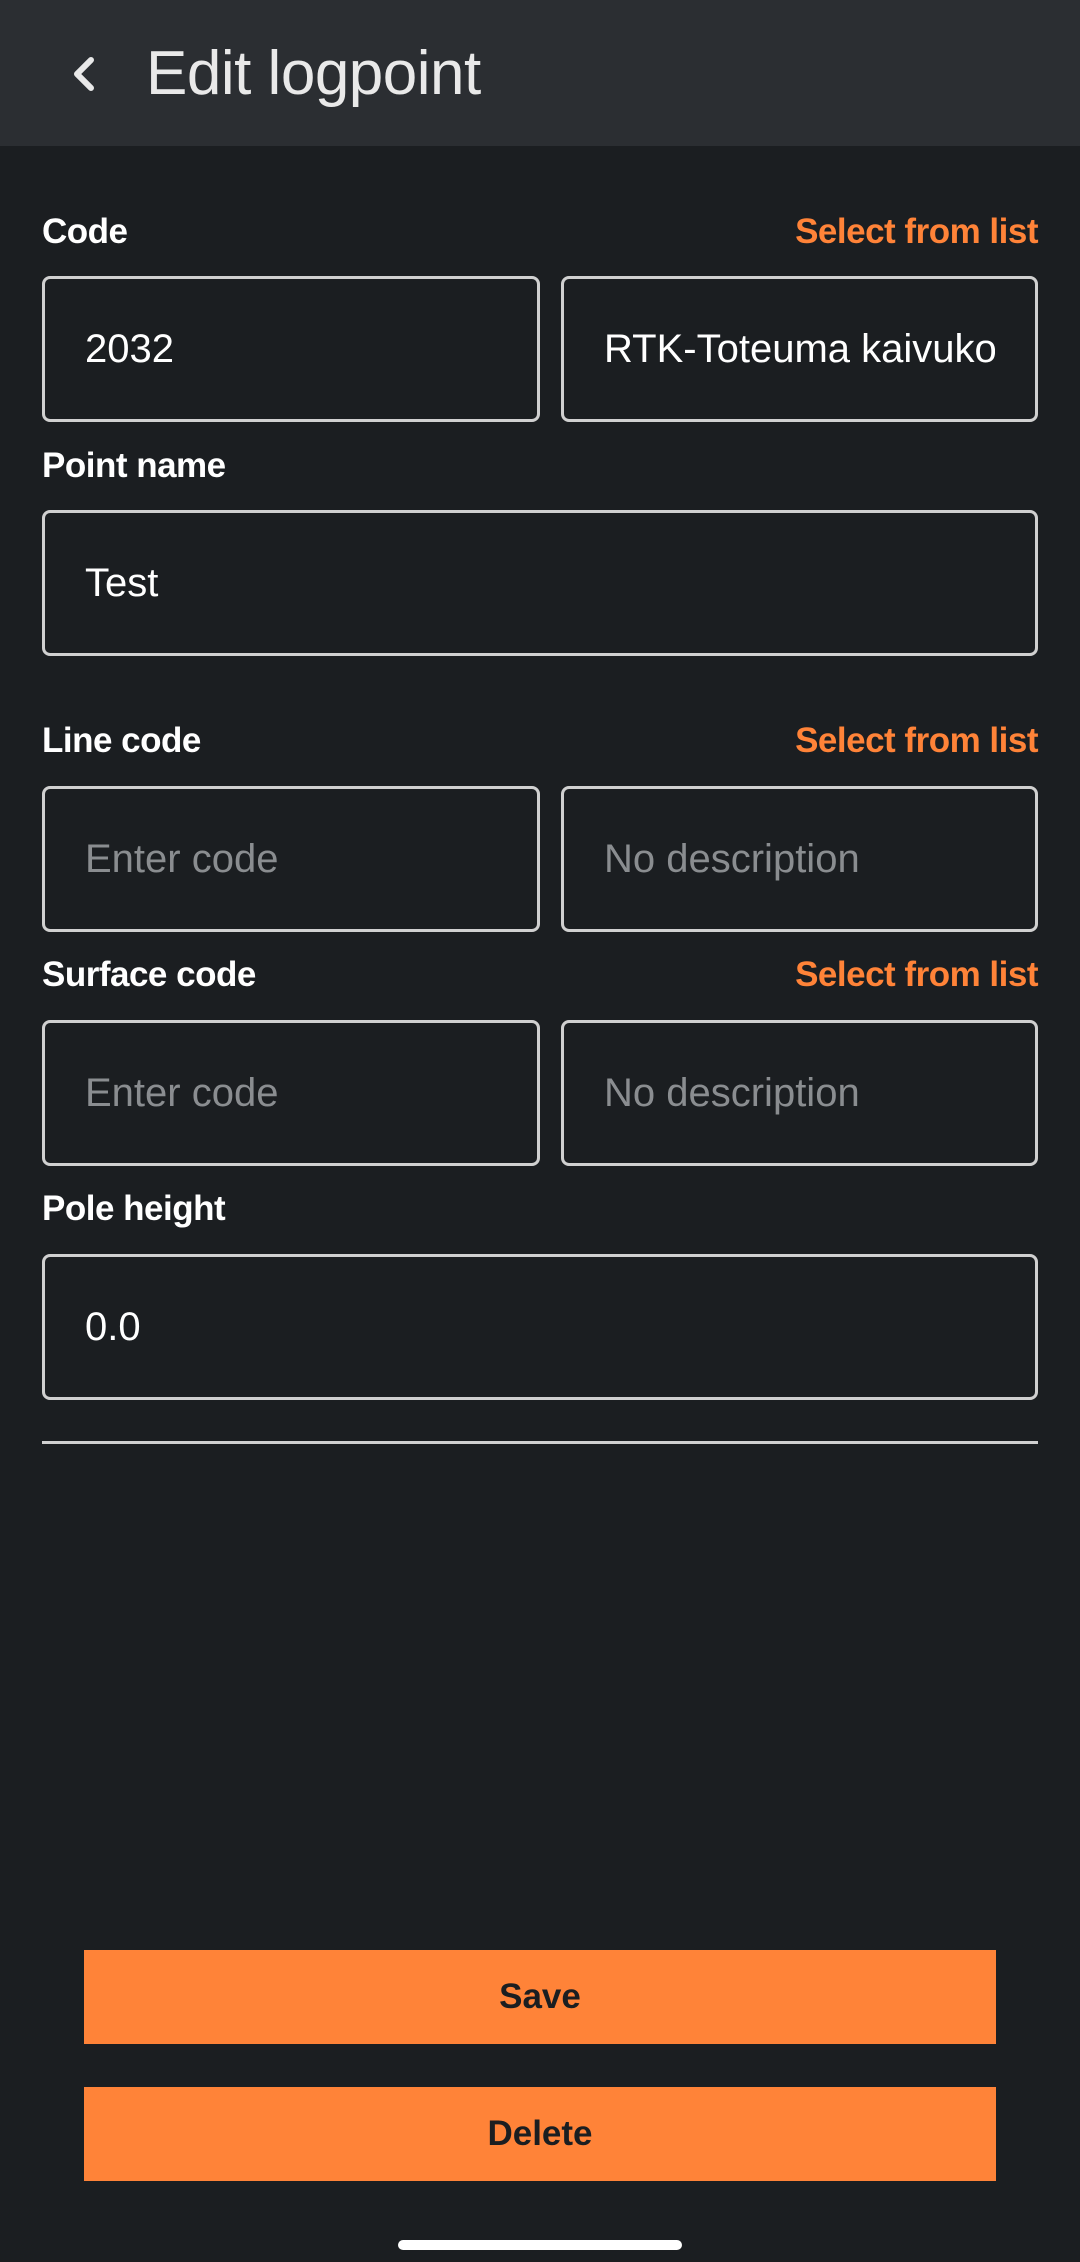 The width and height of the screenshot is (1080, 2262). I want to click on surface-code-label: Surface code, so click(149, 974).